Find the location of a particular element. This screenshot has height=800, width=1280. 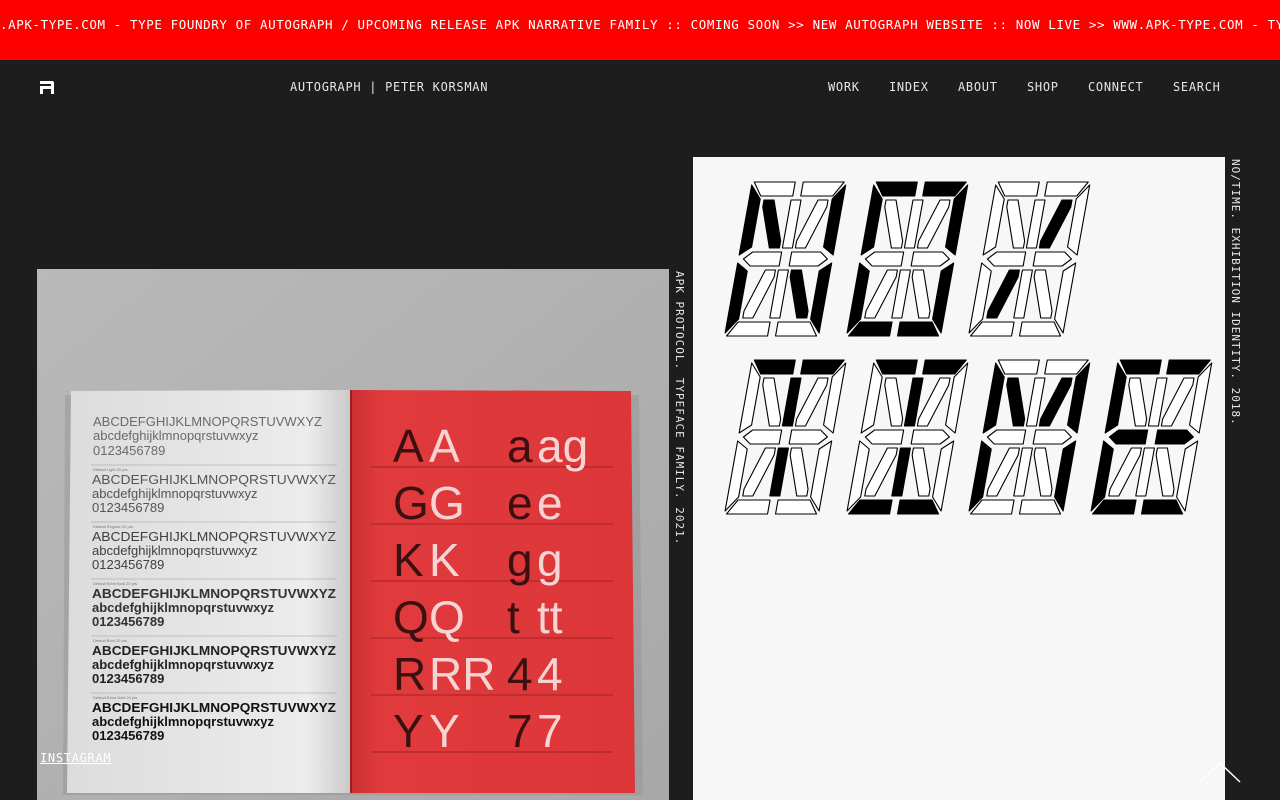

site-title: AUTOGRAPH | PETER KORSMAN is located at coordinates (389, 87).